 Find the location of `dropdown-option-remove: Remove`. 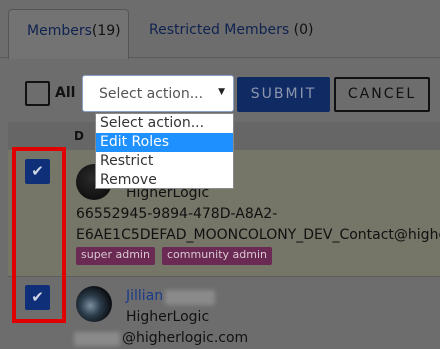

dropdown-option-remove: Remove is located at coordinates (164, 180).